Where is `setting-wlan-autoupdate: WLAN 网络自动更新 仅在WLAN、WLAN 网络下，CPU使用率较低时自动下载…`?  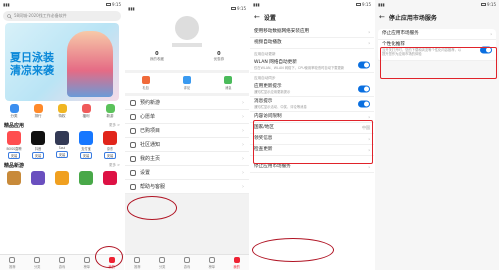 setting-wlan-autoupdate: WLAN 网络自动更新 仅在WLAN、WLAN 网络下，CPU使用率较低时自动下载… is located at coordinates (312, 65).